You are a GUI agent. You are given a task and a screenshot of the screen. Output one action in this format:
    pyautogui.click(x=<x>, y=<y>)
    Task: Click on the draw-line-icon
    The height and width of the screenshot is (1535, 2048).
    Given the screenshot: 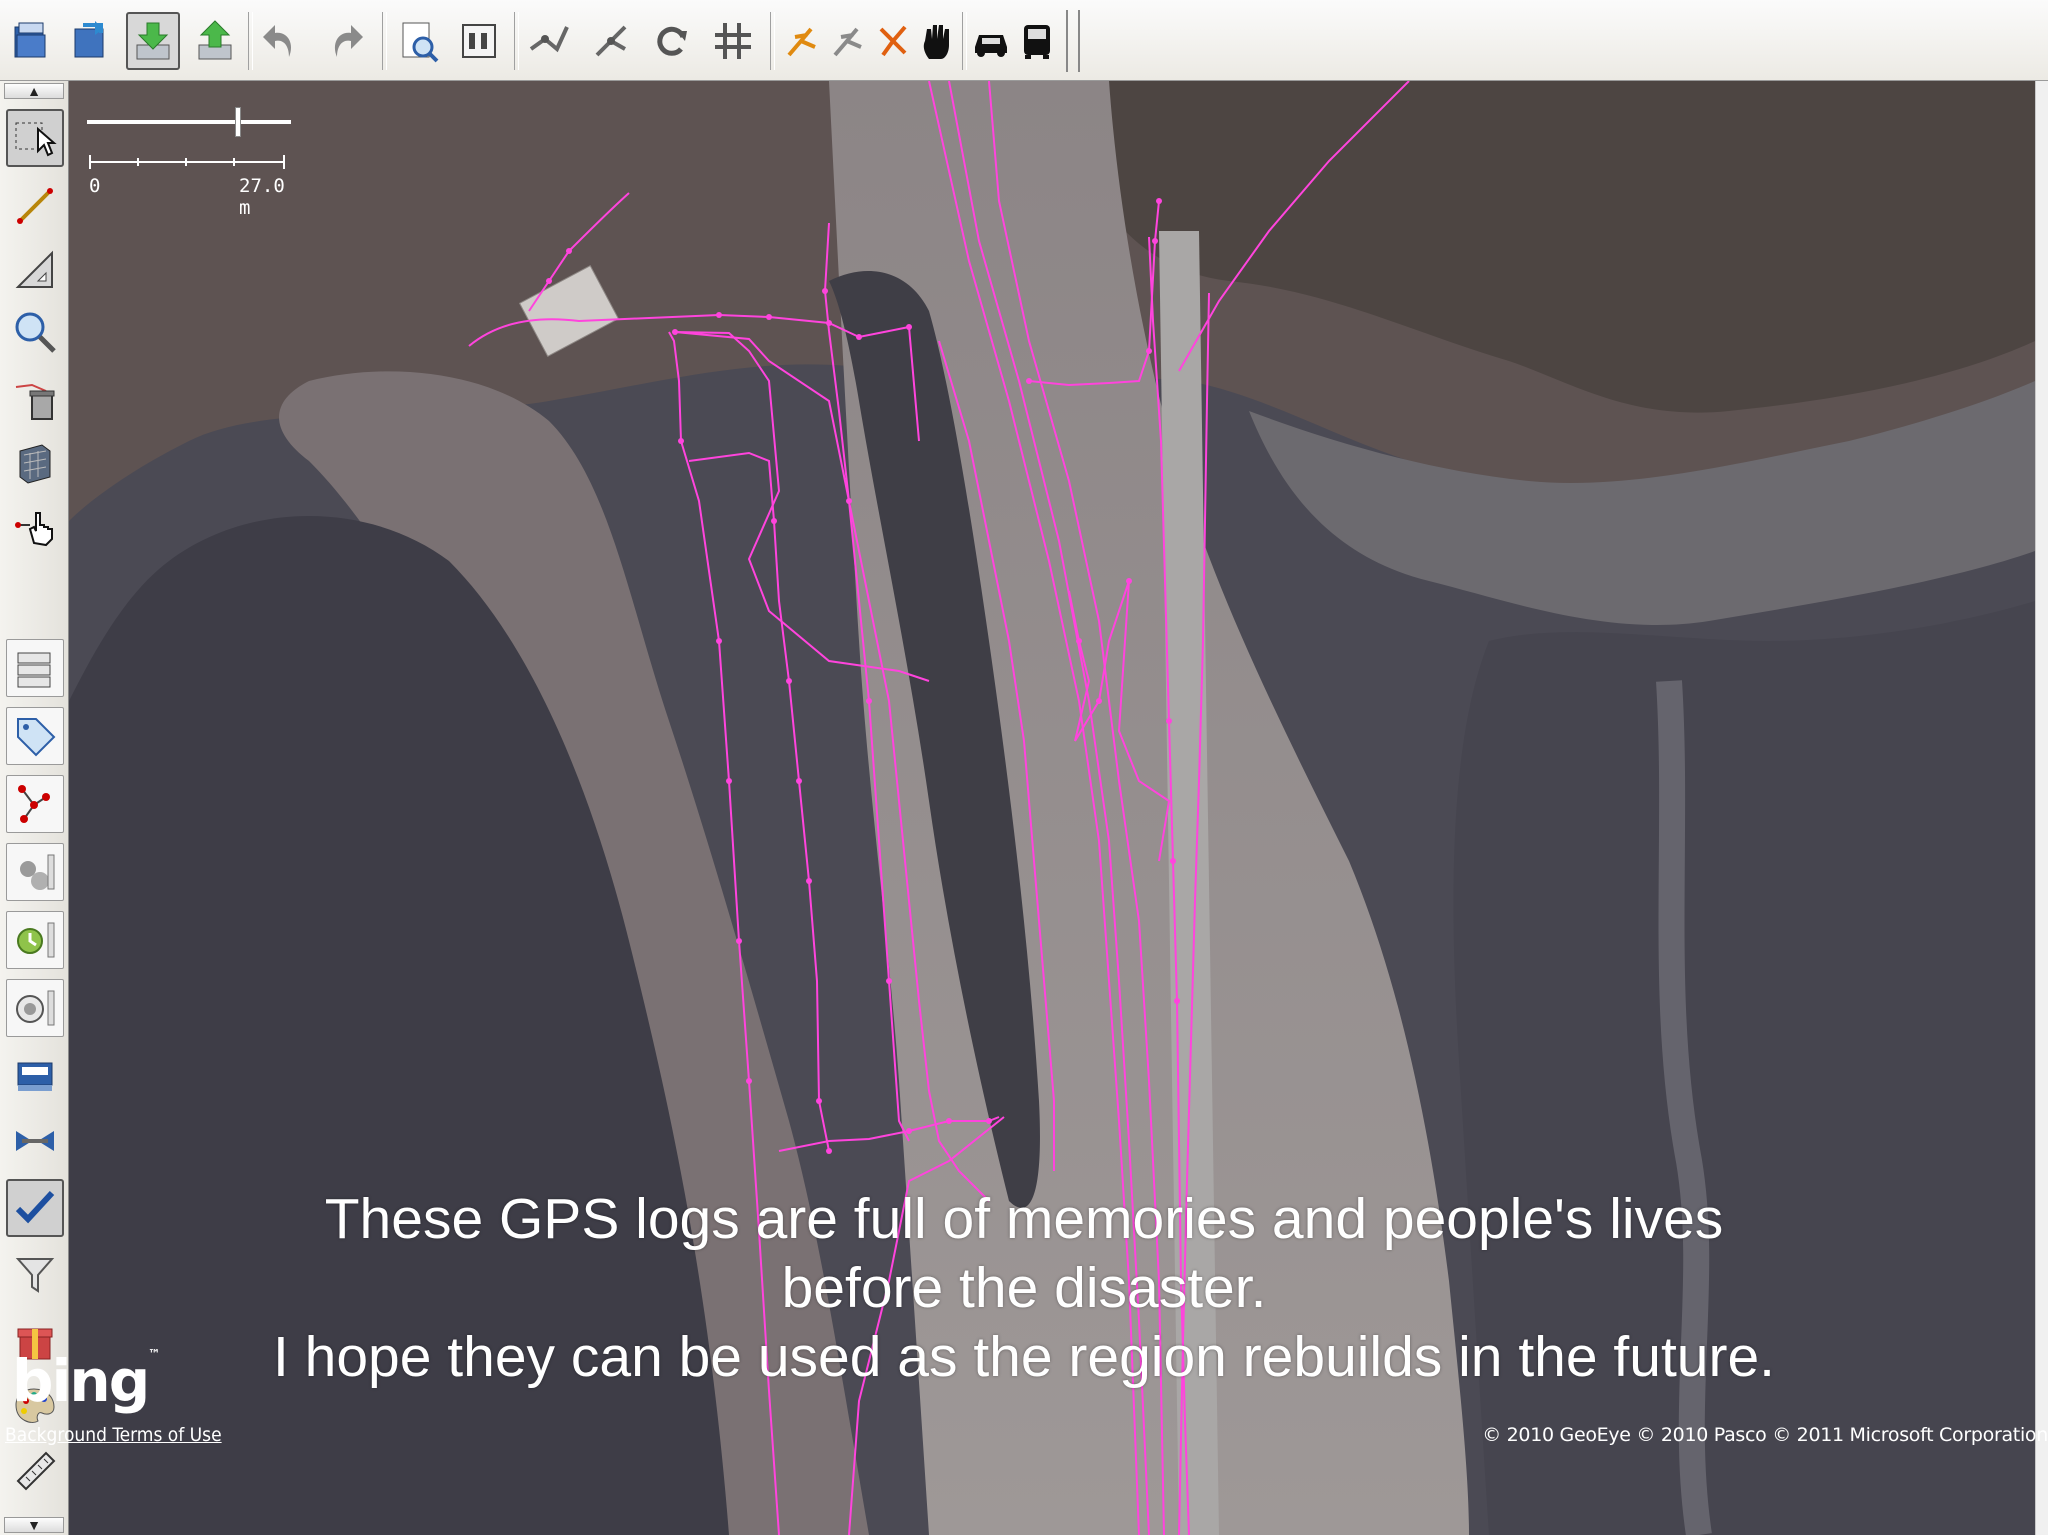 What is the action you would take?
    pyautogui.click(x=35, y=206)
    